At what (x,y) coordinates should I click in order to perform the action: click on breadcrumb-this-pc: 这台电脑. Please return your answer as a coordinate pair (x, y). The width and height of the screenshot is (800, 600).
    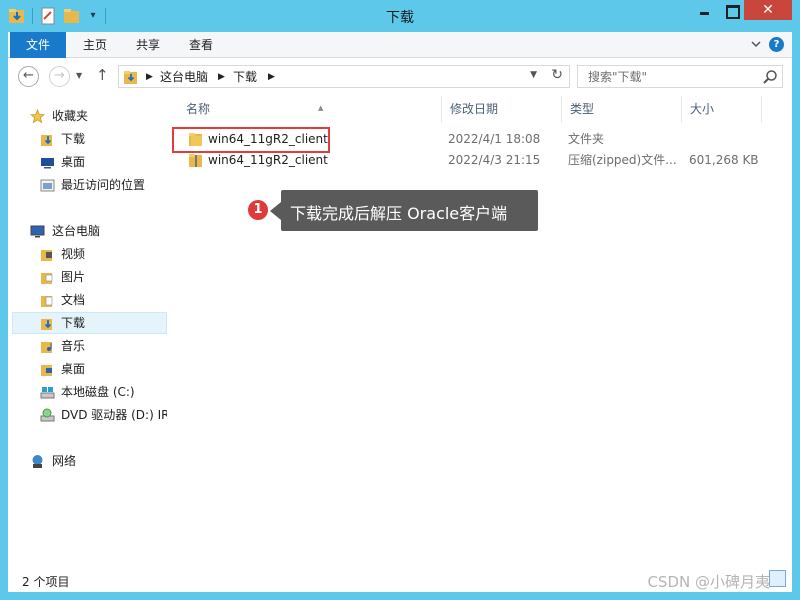
    Looking at the image, I should click on (184, 77).